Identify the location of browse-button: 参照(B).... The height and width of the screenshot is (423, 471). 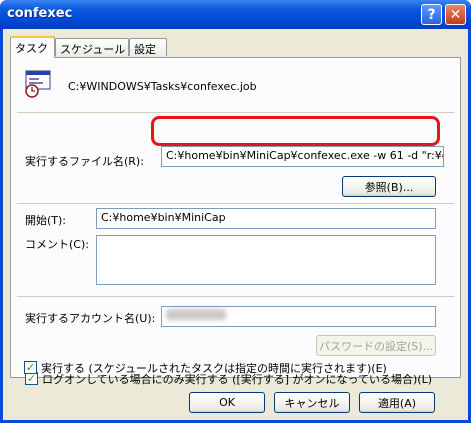
(389, 186).